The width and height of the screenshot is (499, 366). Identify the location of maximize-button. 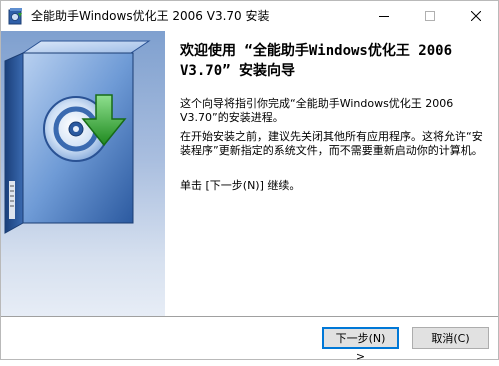
(430, 16).